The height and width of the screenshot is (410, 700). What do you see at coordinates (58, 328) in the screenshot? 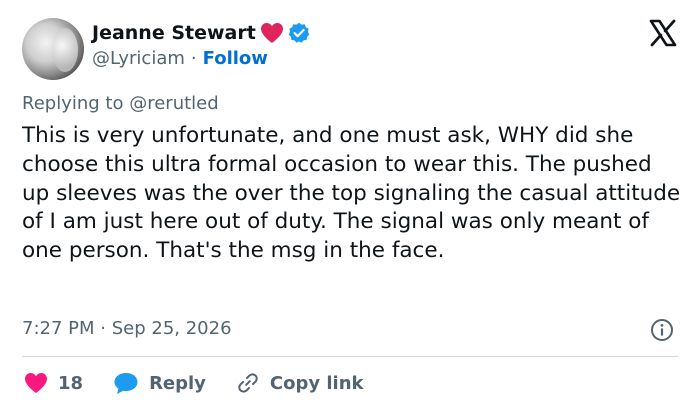
I see `tweet-time: 7:27 PM` at bounding box center [58, 328].